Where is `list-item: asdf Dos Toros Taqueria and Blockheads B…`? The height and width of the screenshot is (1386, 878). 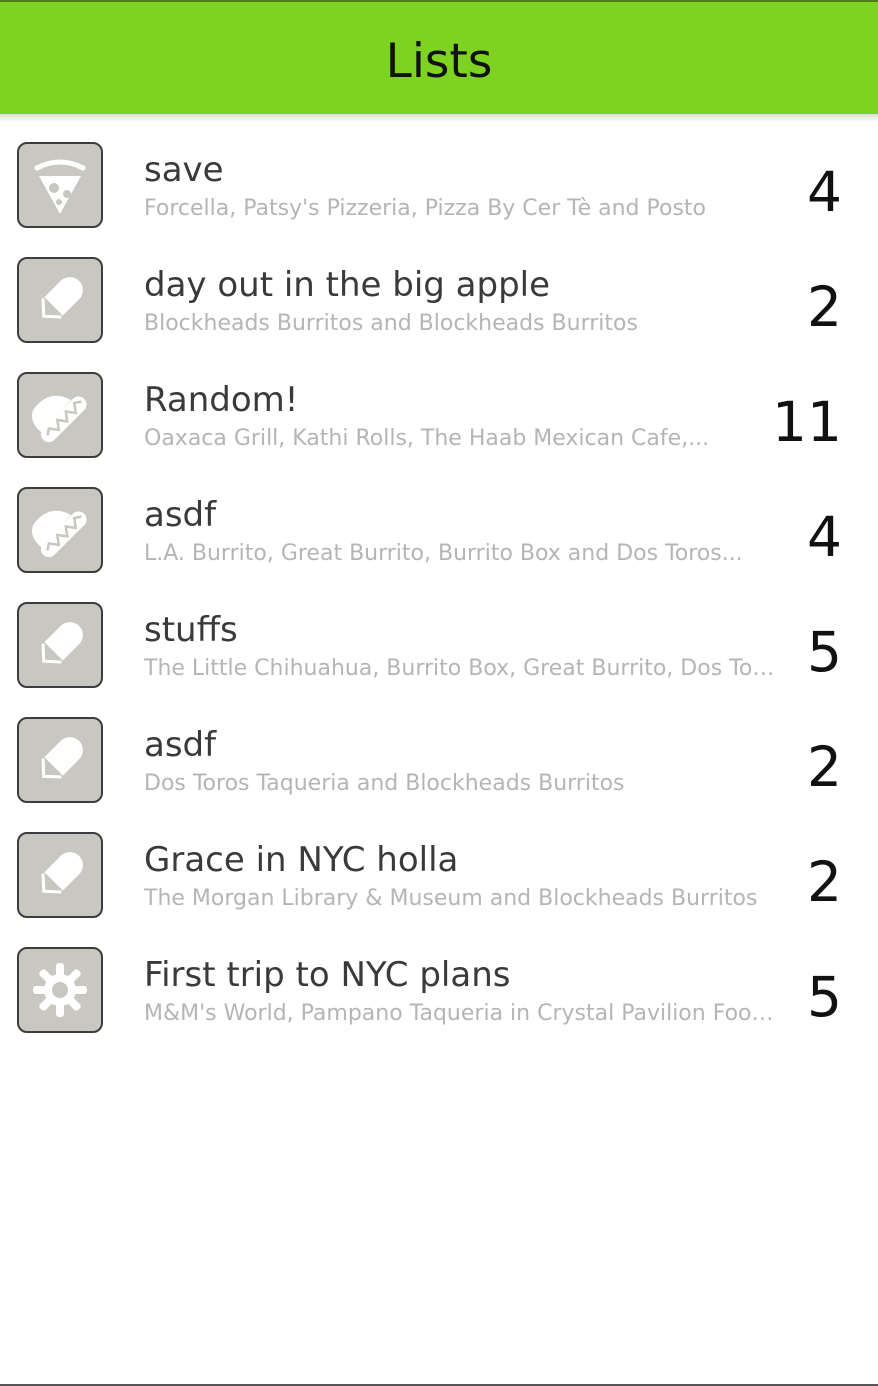 list-item: asdf Dos Toros Taqueria and Blockheads B… is located at coordinates (439, 762).